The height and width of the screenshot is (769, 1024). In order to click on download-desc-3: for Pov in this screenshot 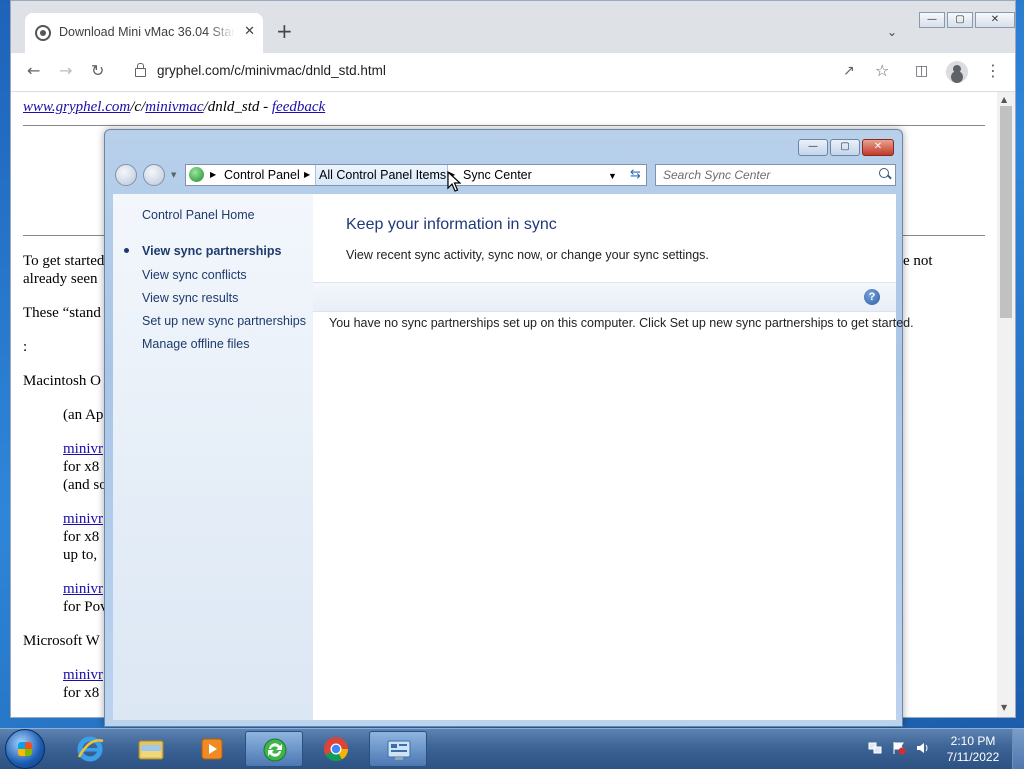, I will do `click(85, 607)`.